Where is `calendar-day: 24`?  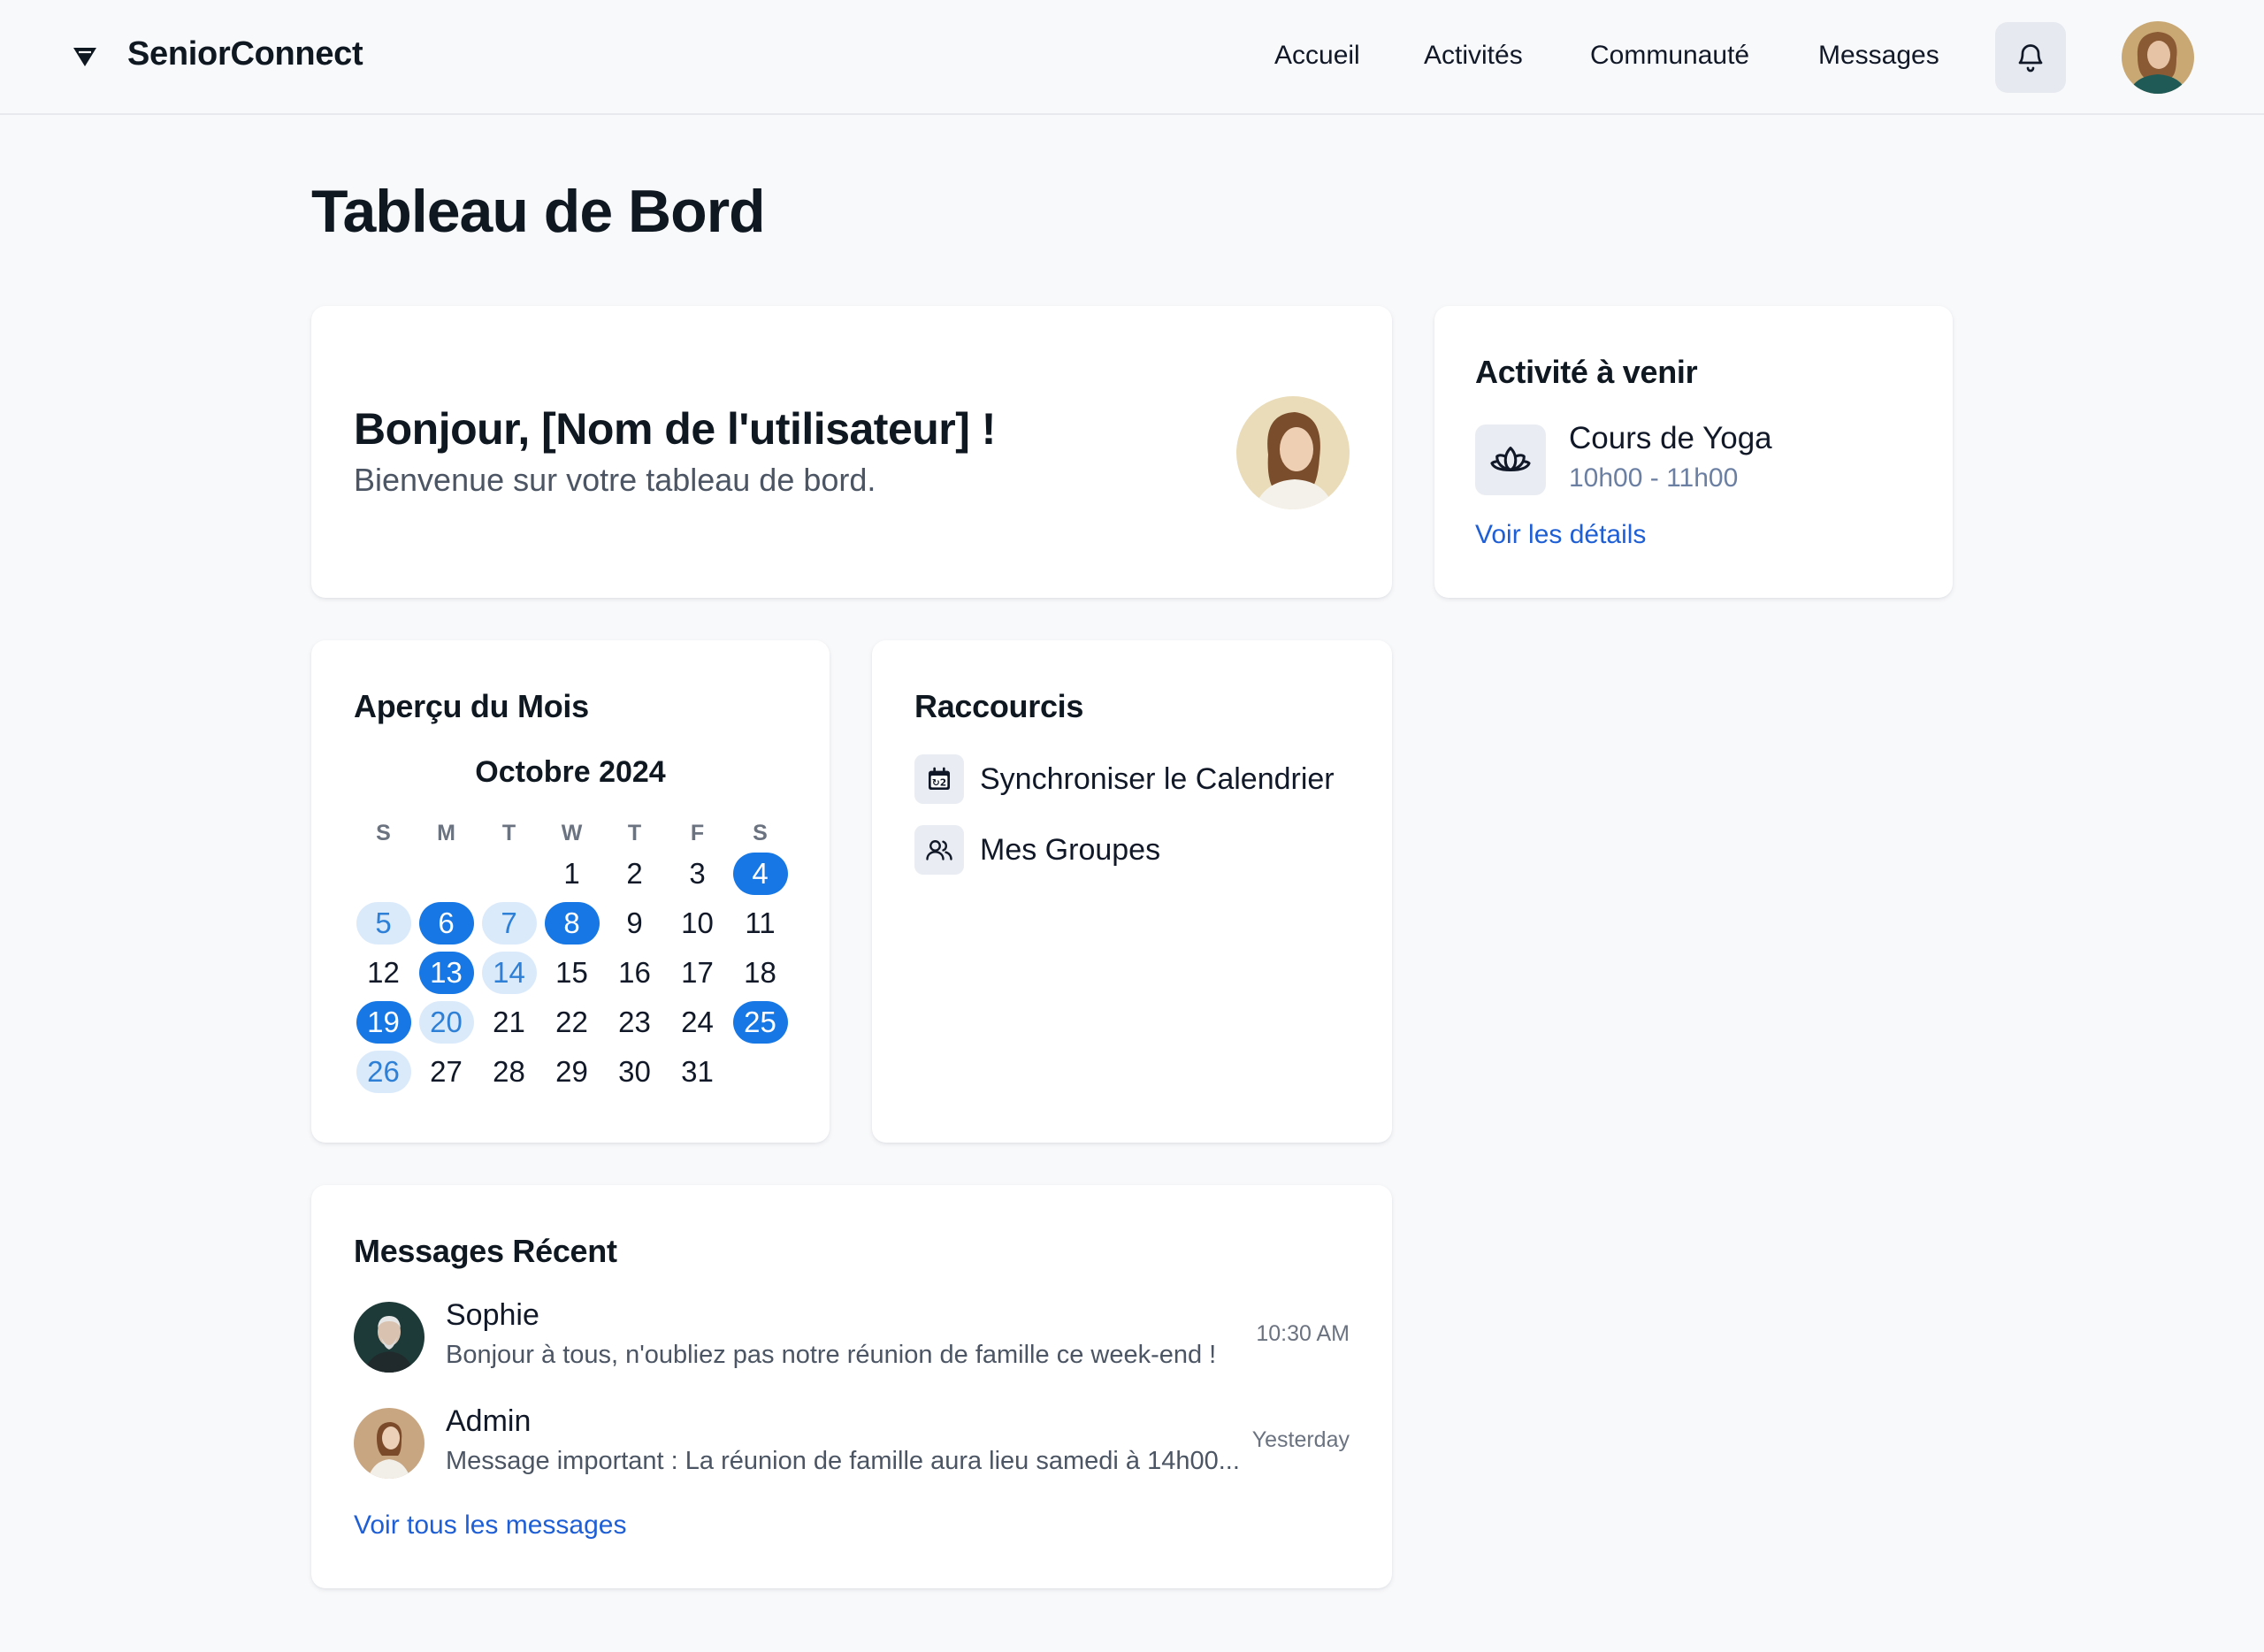 calendar-day: 24 is located at coordinates (697, 1022).